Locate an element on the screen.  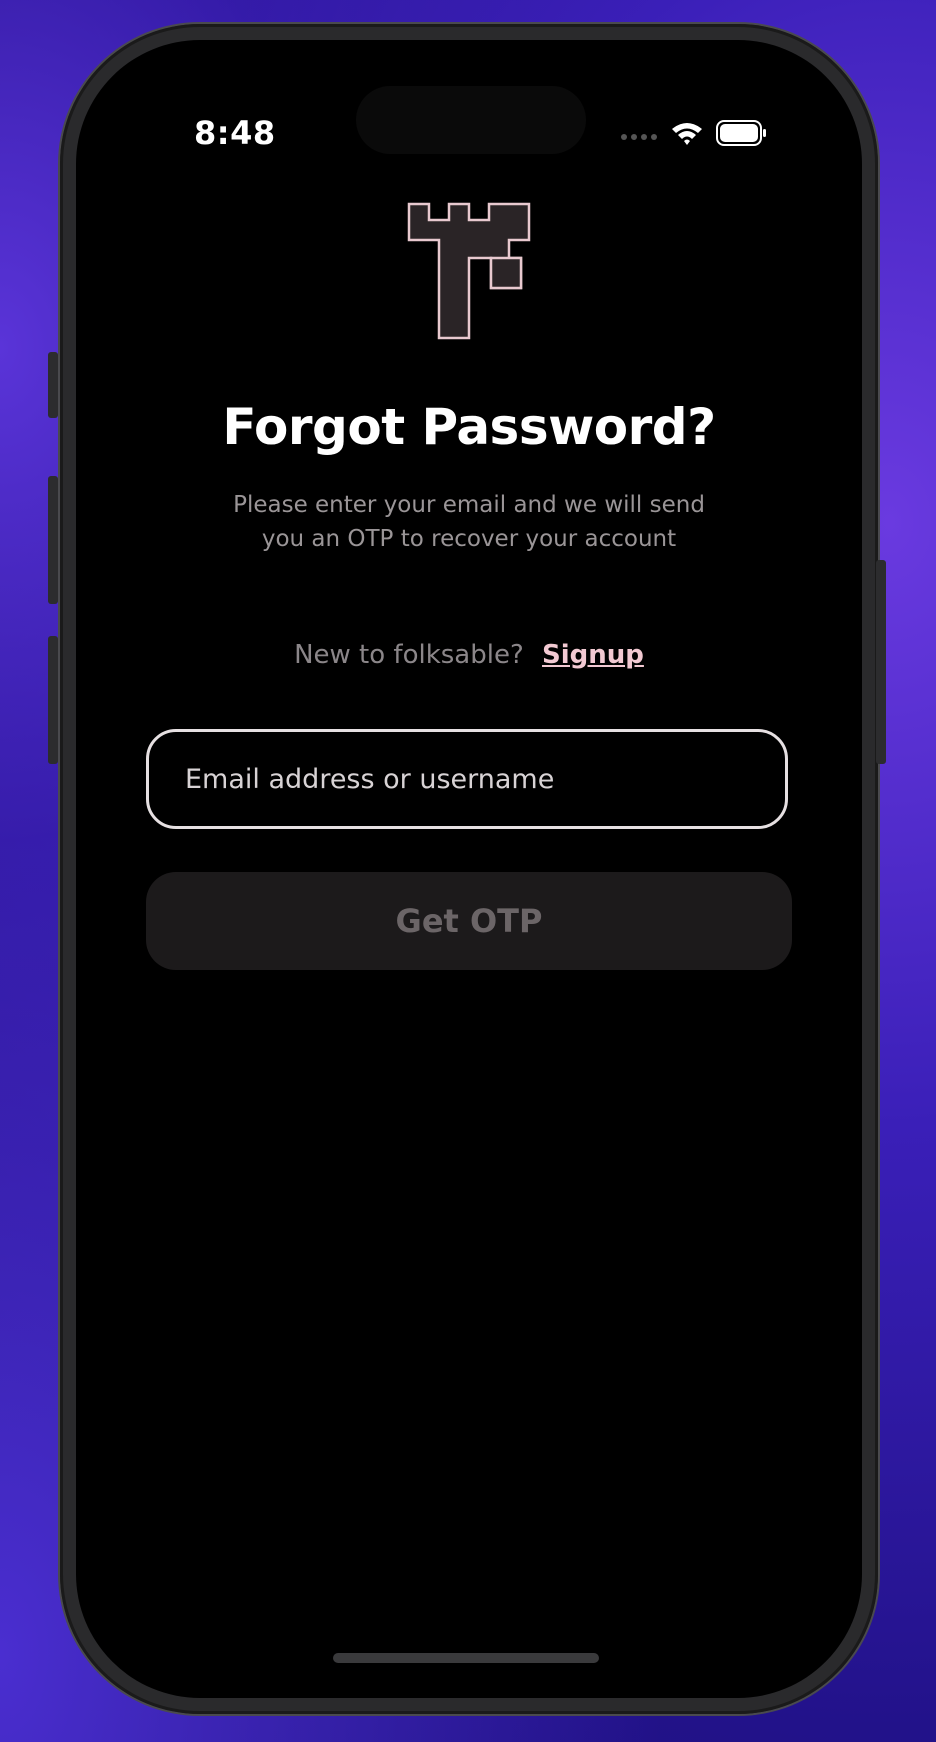
status-icons is located at coordinates (694, 135).